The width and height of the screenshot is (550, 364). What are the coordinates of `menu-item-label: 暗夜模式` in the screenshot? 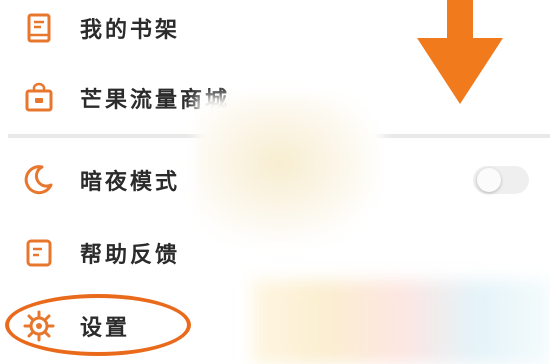 It's located at (130, 182).